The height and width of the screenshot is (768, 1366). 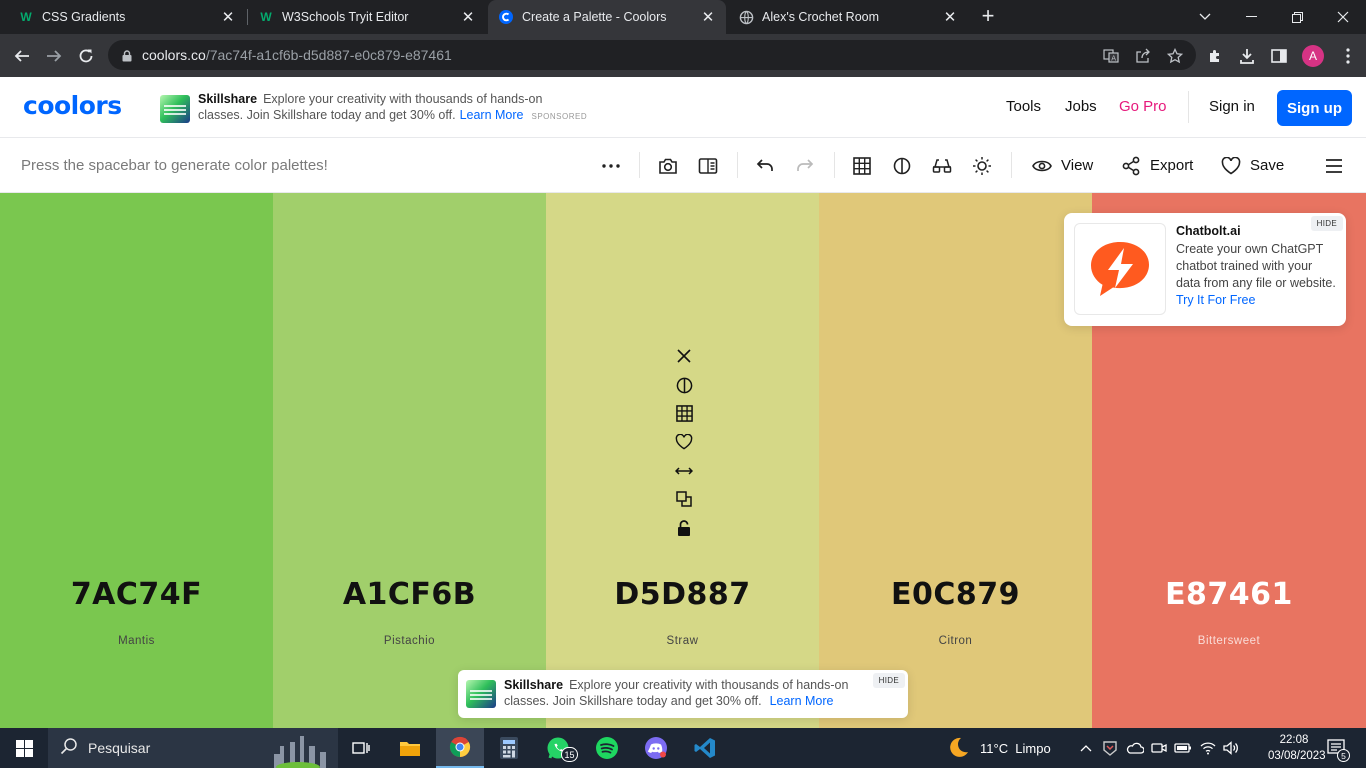 What do you see at coordinates (54, 56) in the screenshot?
I see `forward-arrow-icon` at bounding box center [54, 56].